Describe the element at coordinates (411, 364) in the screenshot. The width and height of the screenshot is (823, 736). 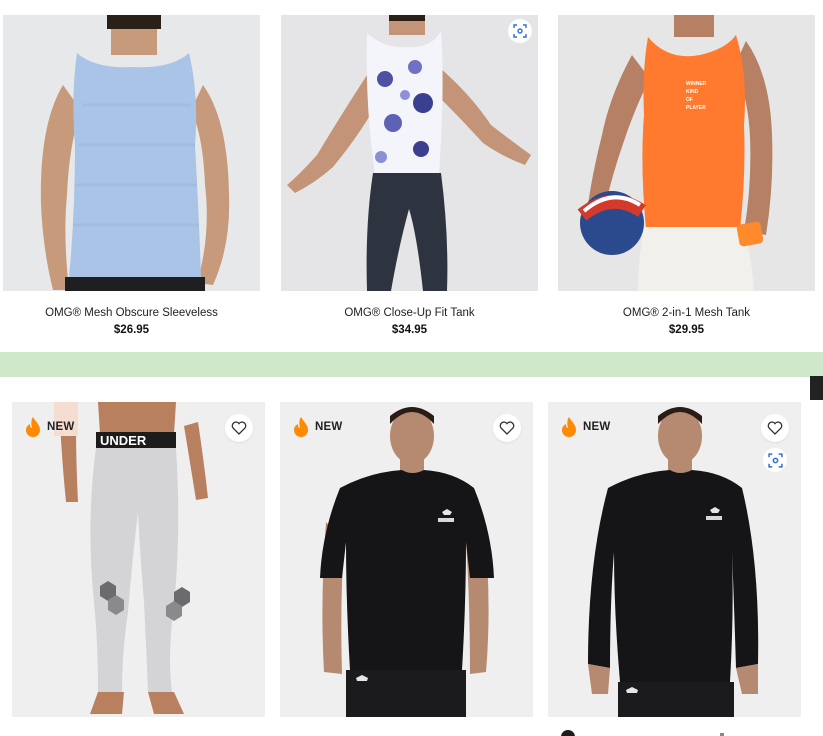
I see `promo-banner-strip` at that location.